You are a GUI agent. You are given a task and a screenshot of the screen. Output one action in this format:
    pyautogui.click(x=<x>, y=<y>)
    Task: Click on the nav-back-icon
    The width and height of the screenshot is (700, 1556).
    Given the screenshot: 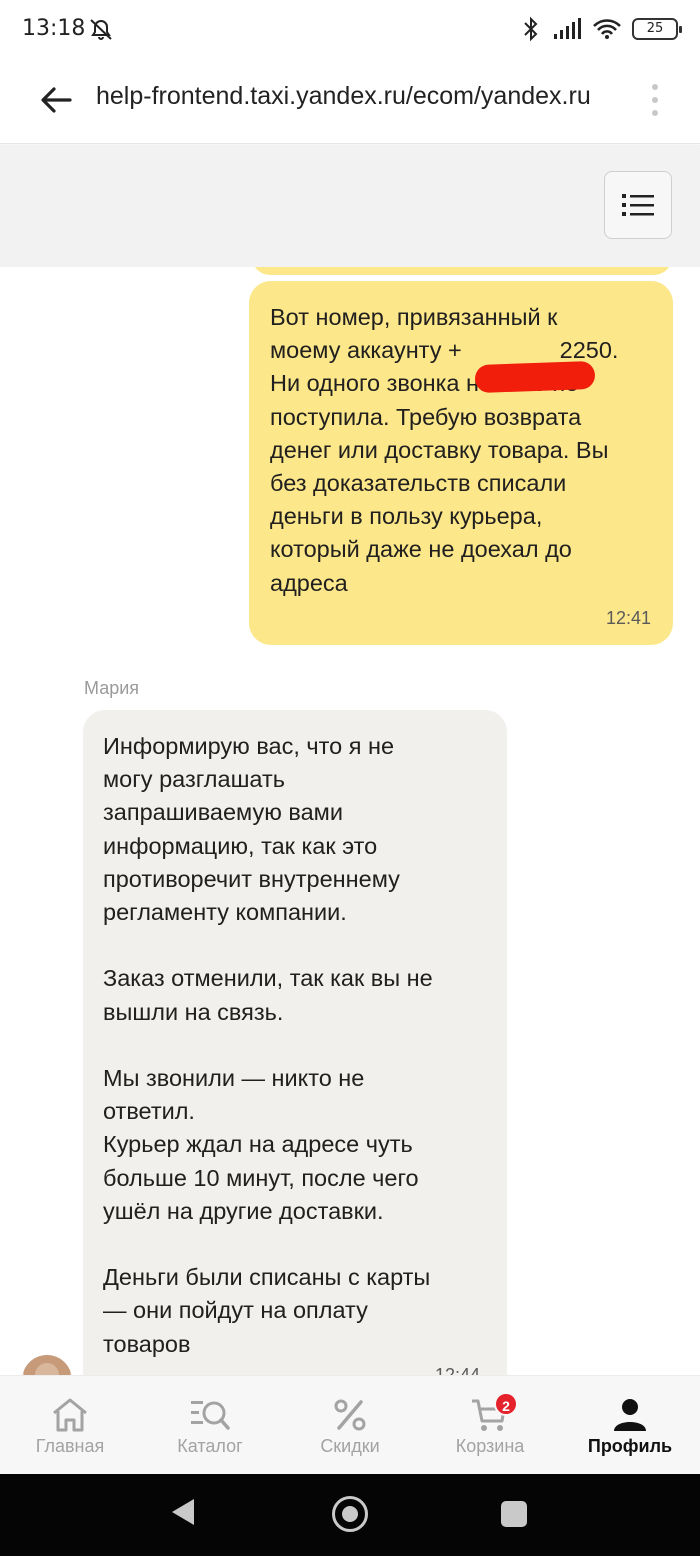 What is the action you would take?
    pyautogui.click(x=183, y=1512)
    